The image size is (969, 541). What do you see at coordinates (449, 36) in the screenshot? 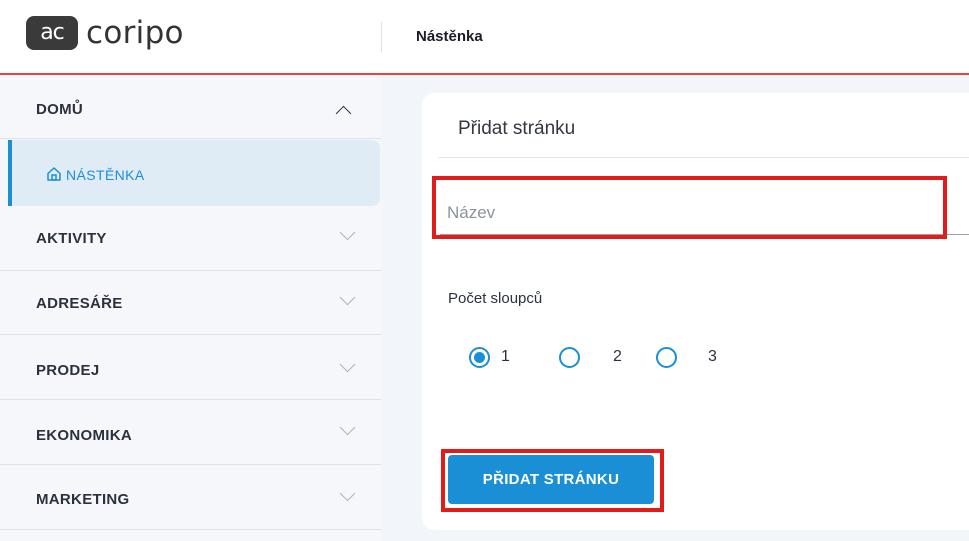
I see `page-title: Nástěnka` at bounding box center [449, 36].